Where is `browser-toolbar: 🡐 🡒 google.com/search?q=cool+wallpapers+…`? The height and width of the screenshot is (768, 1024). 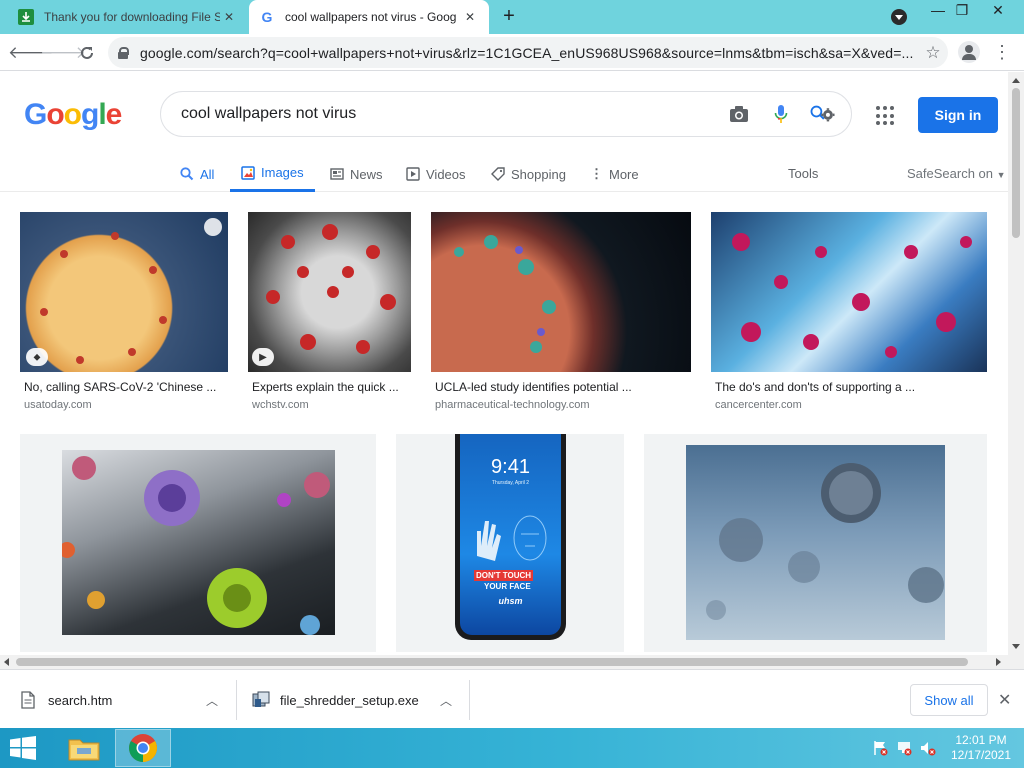 browser-toolbar: 🡐 🡒 google.com/search?q=cool+wallpapers+… is located at coordinates (512, 52).